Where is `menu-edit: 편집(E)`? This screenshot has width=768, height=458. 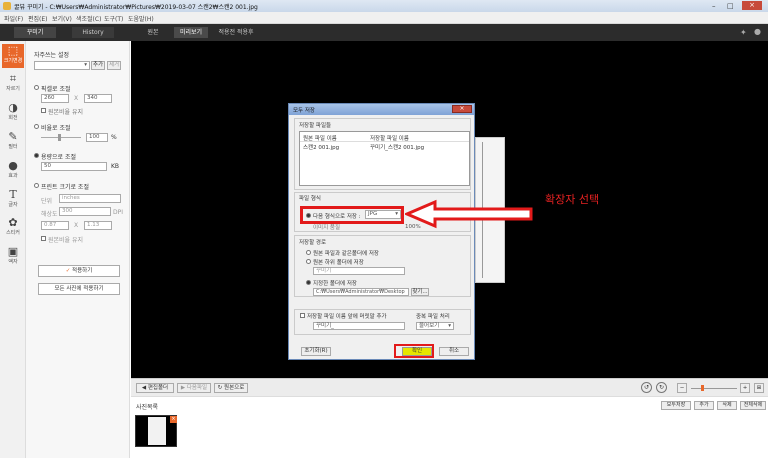
menu-edit: 편집(E) is located at coordinates (38, 18).